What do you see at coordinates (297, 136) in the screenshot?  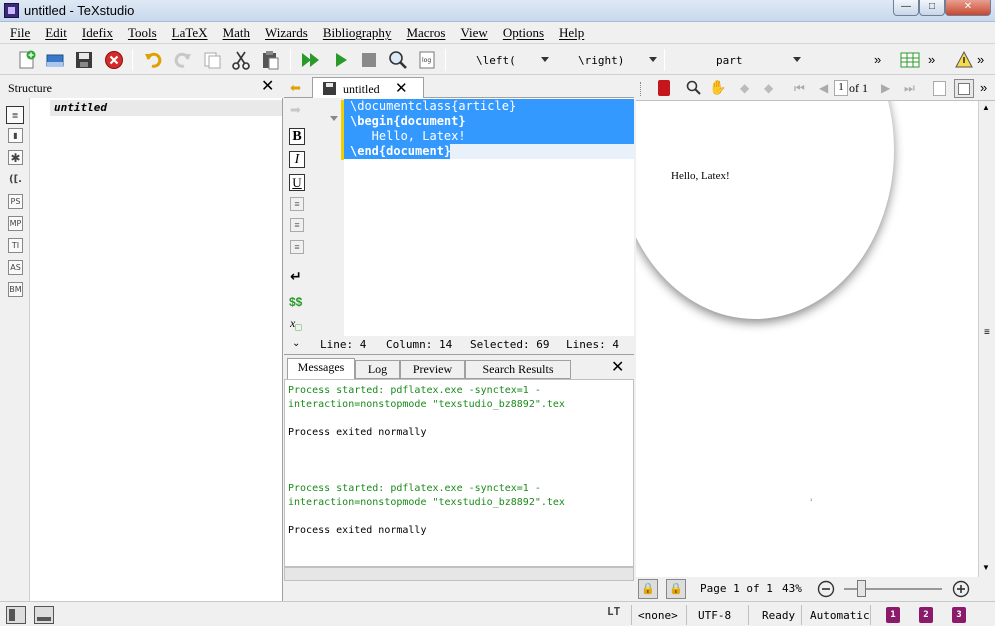 I see `bold-icon: B` at bounding box center [297, 136].